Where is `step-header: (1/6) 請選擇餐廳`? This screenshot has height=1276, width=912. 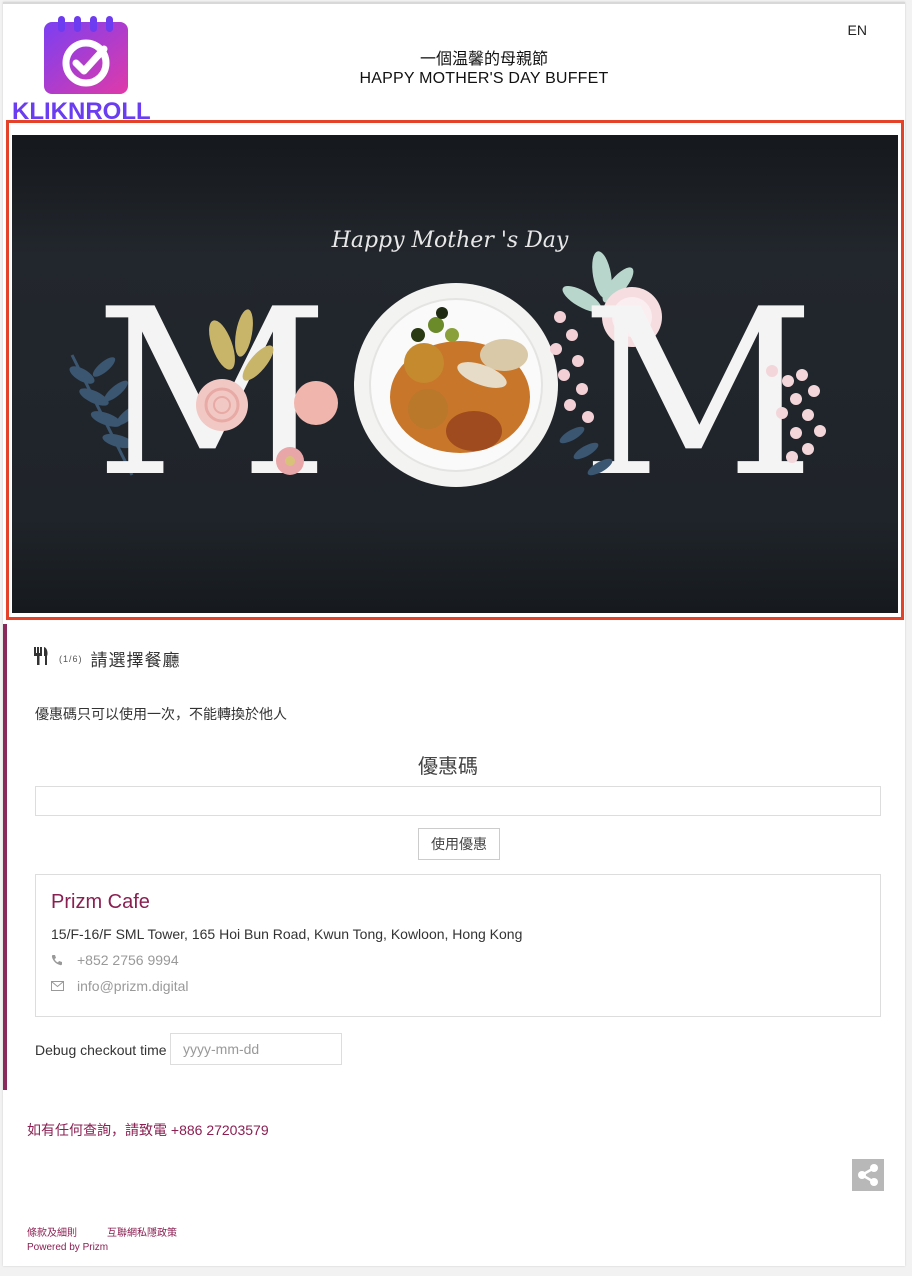
step-header: (1/6) 請選擇餐廳 is located at coordinates (107, 658).